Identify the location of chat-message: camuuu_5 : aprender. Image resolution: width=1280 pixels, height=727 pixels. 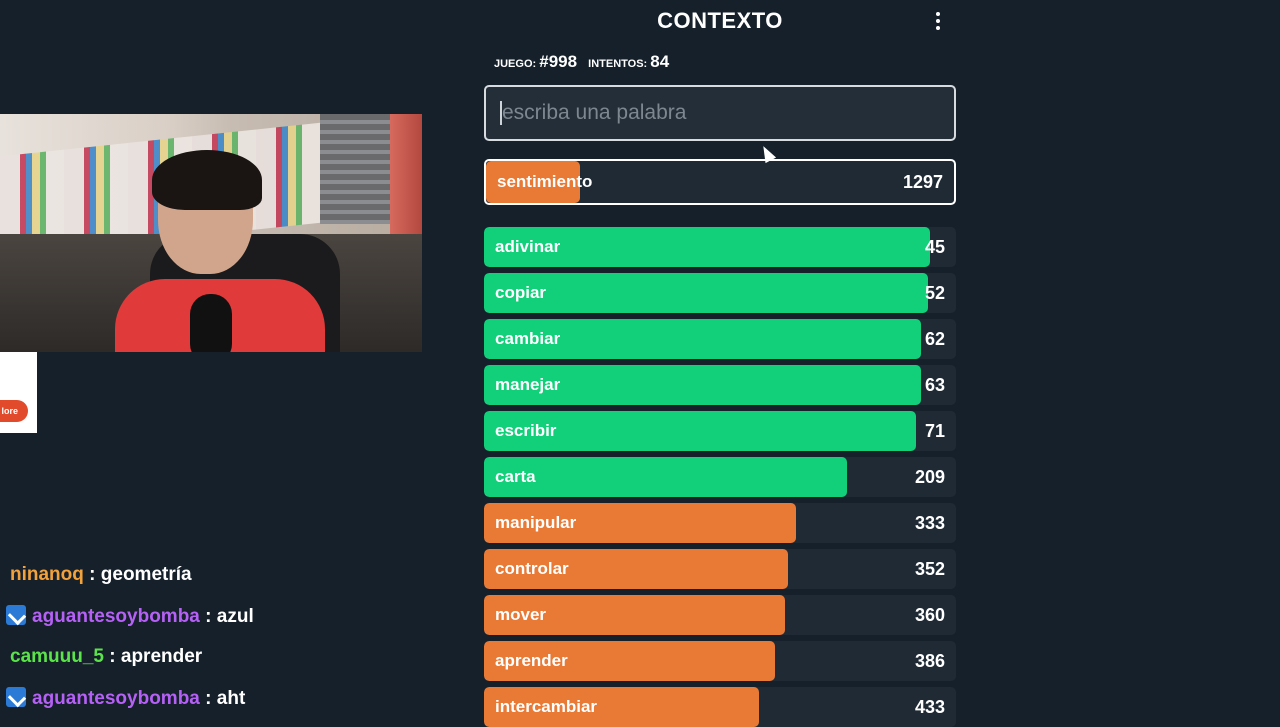
(106, 657).